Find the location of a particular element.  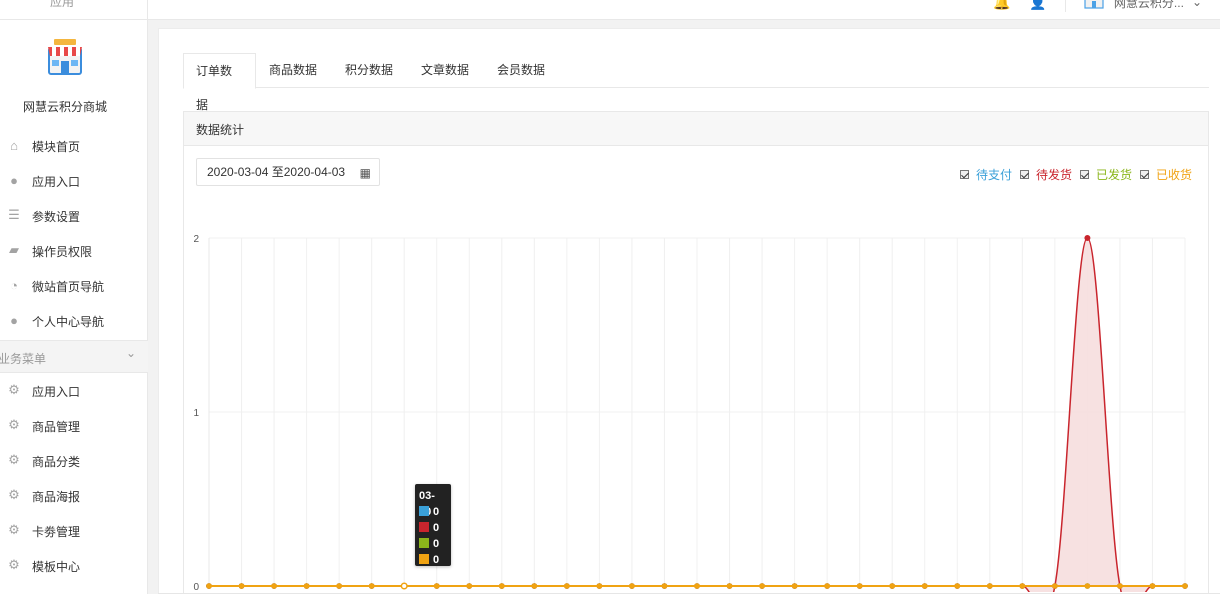

document-edit-icon: ▰ is located at coordinates (14, 249).